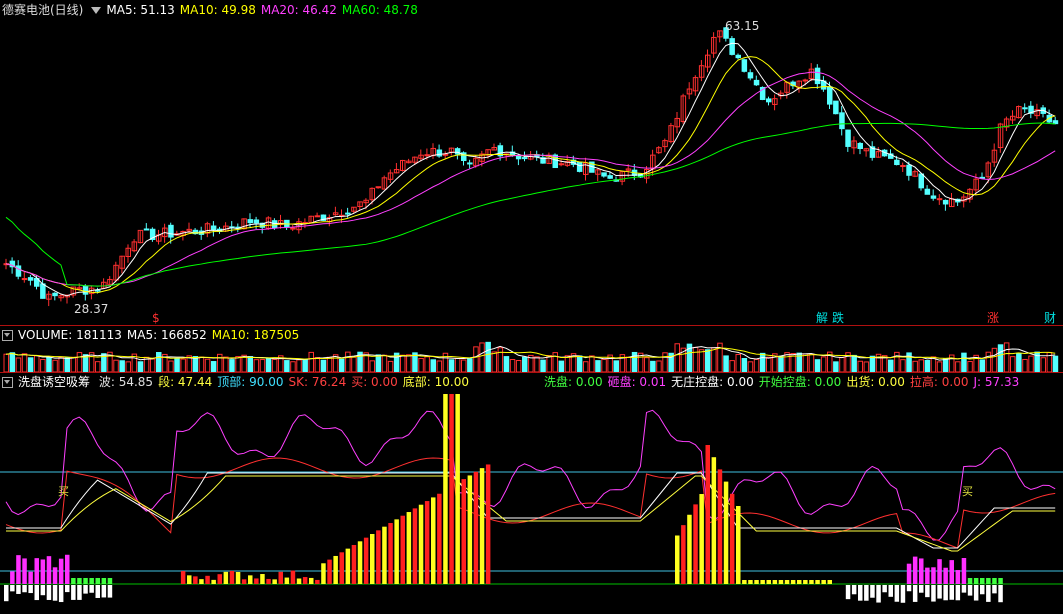 The height and width of the screenshot is (614, 1063). What do you see at coordinates (993, 318) in the screenshot?
I see `event-marker-zhang: 涨` at bounding box center [993, 318].